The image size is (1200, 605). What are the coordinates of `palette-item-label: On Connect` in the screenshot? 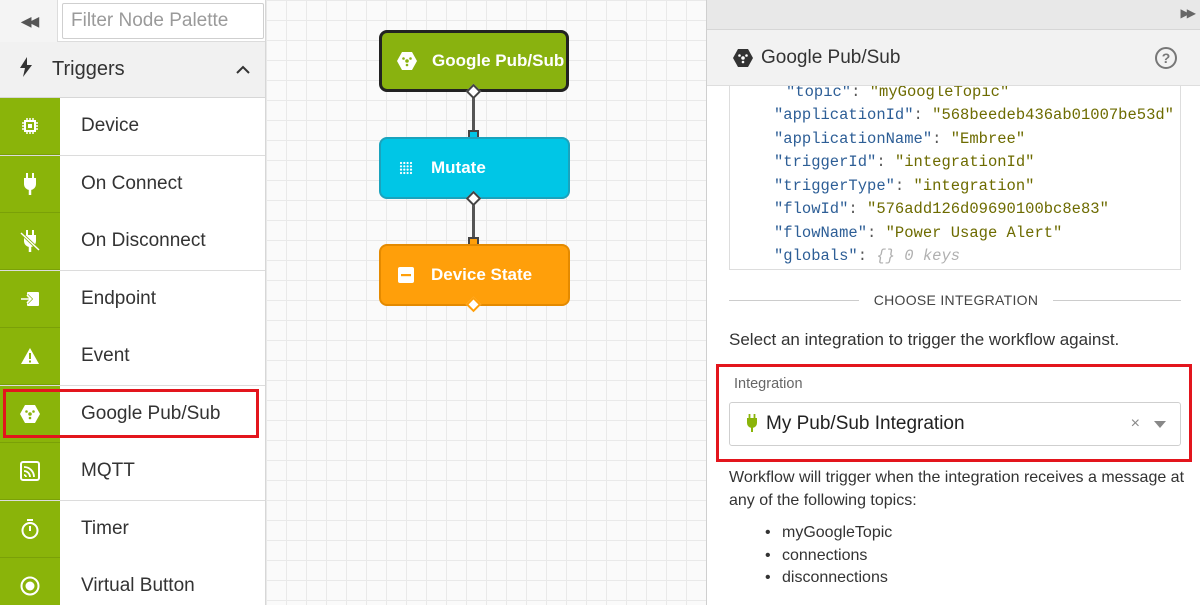 It's located at (132, 184).